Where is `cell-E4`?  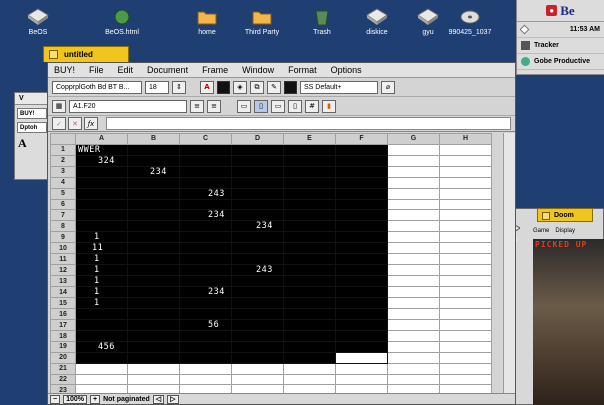 cell-E4 is located at coordinates (309, 182).